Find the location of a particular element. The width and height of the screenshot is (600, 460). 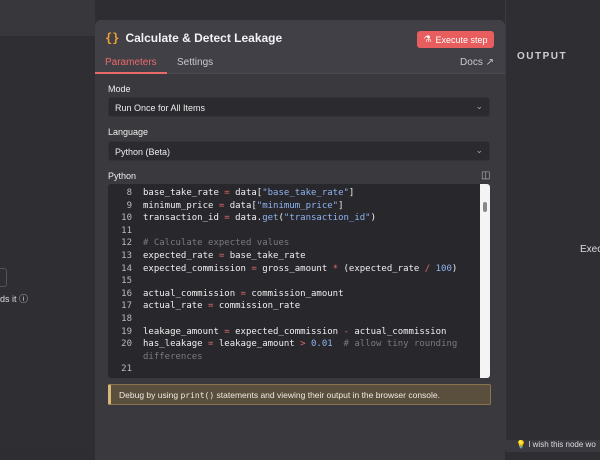

mode-value: Run Once for All Items is located at coordinates (160, 108).